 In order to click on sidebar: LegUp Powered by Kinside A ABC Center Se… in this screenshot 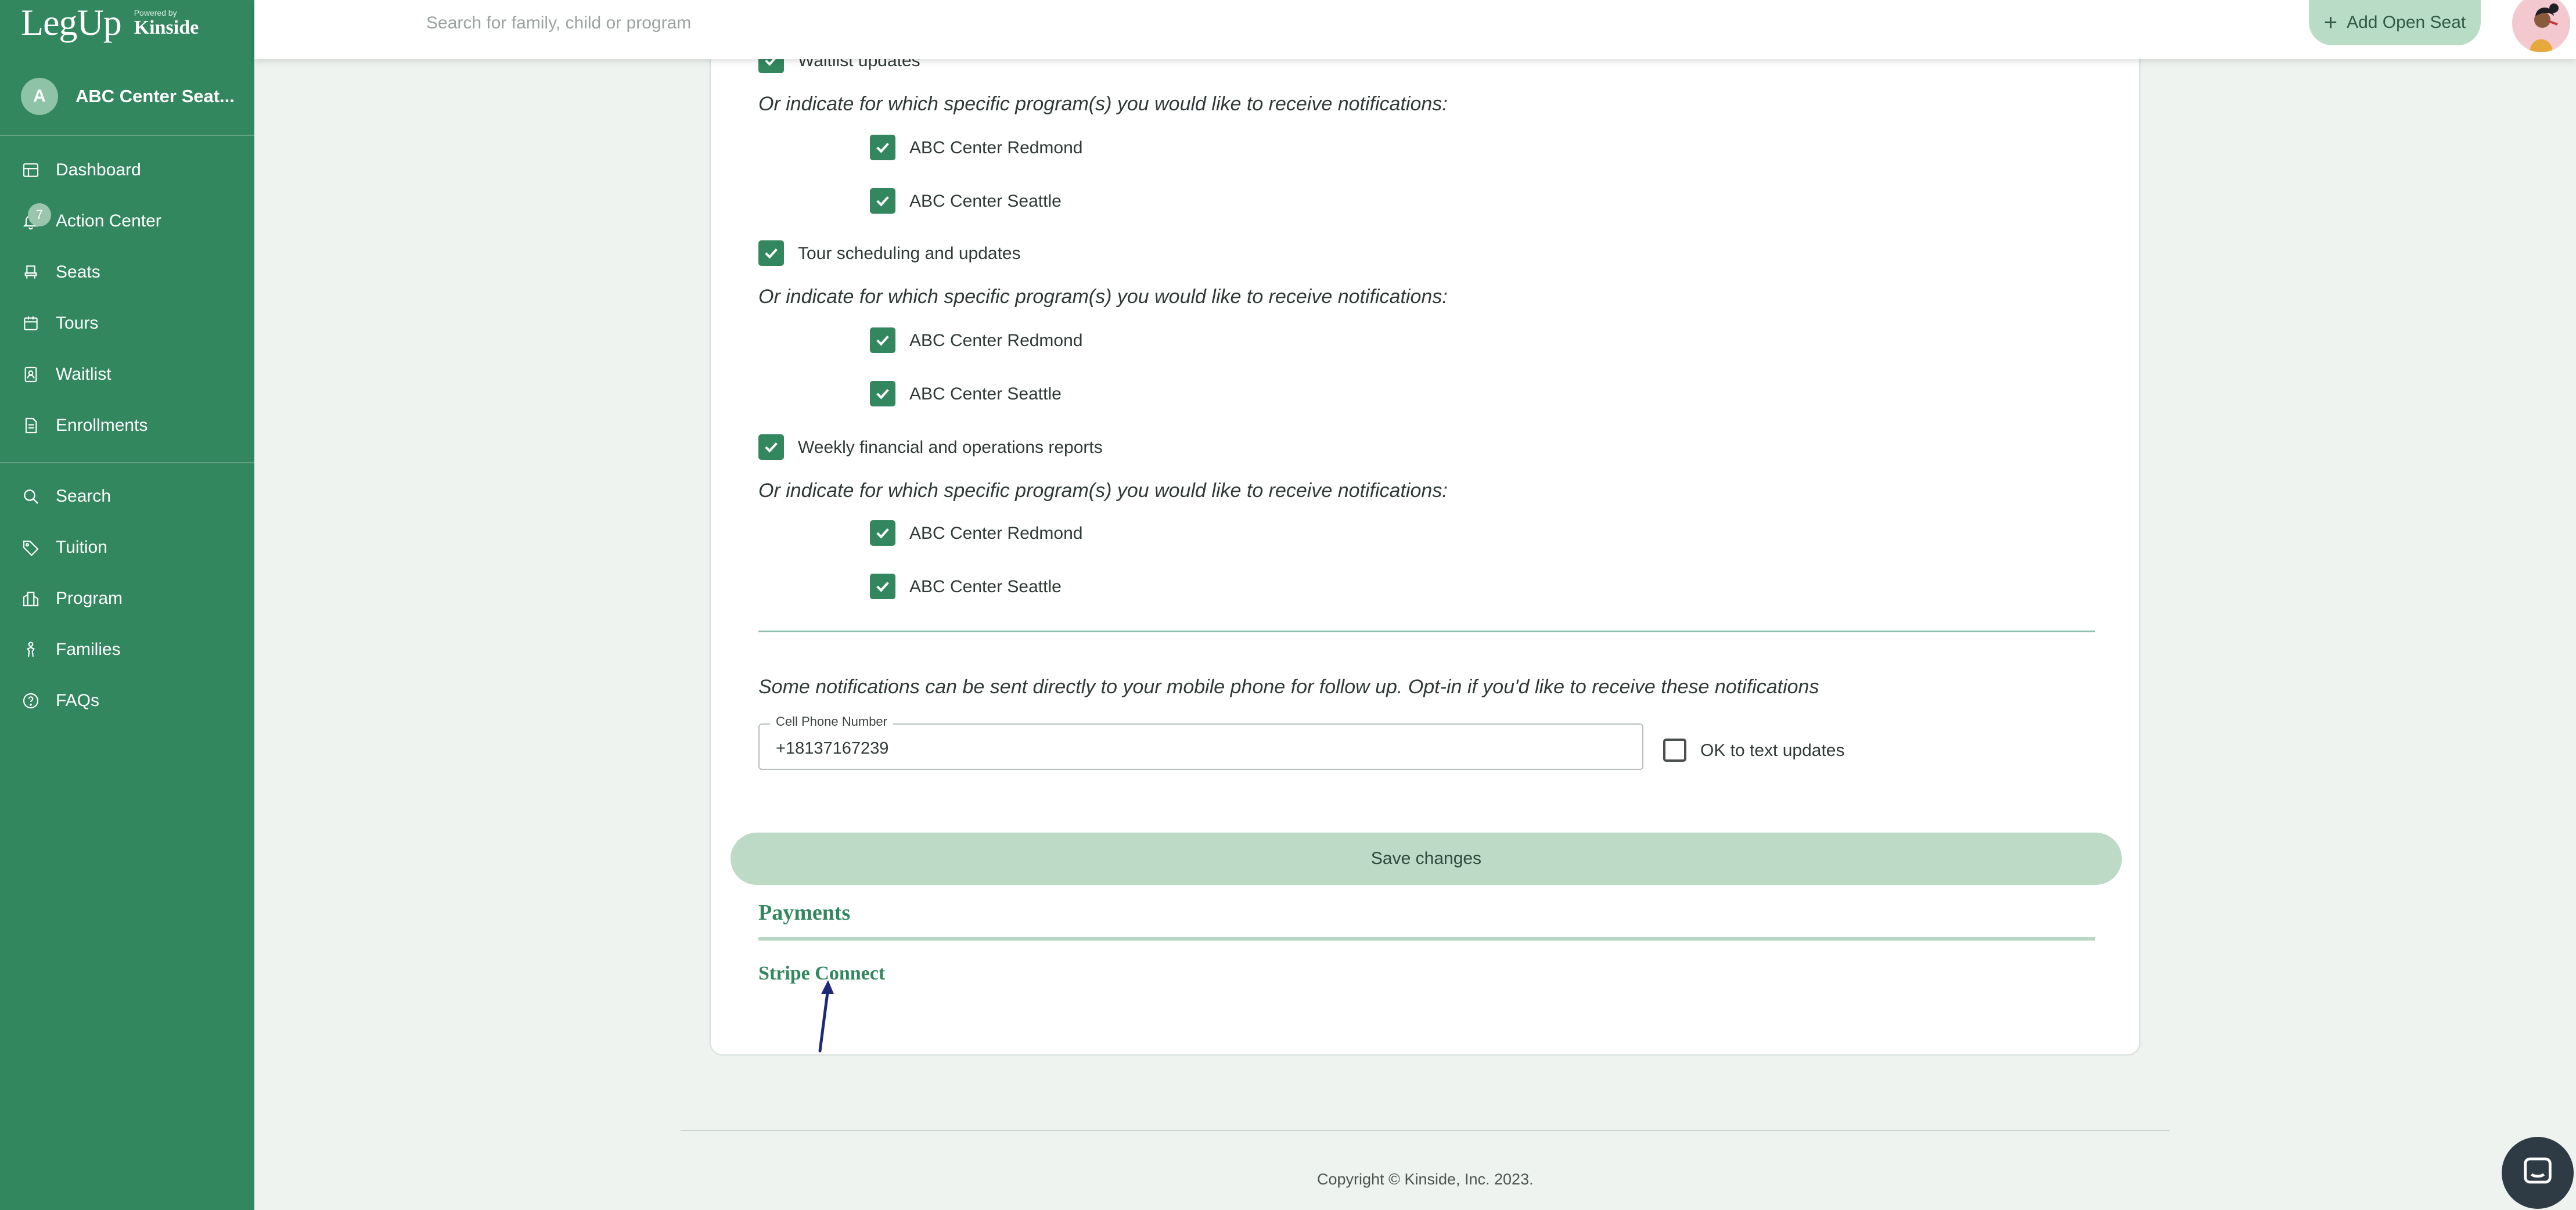, I will do `click(127, 605)`.